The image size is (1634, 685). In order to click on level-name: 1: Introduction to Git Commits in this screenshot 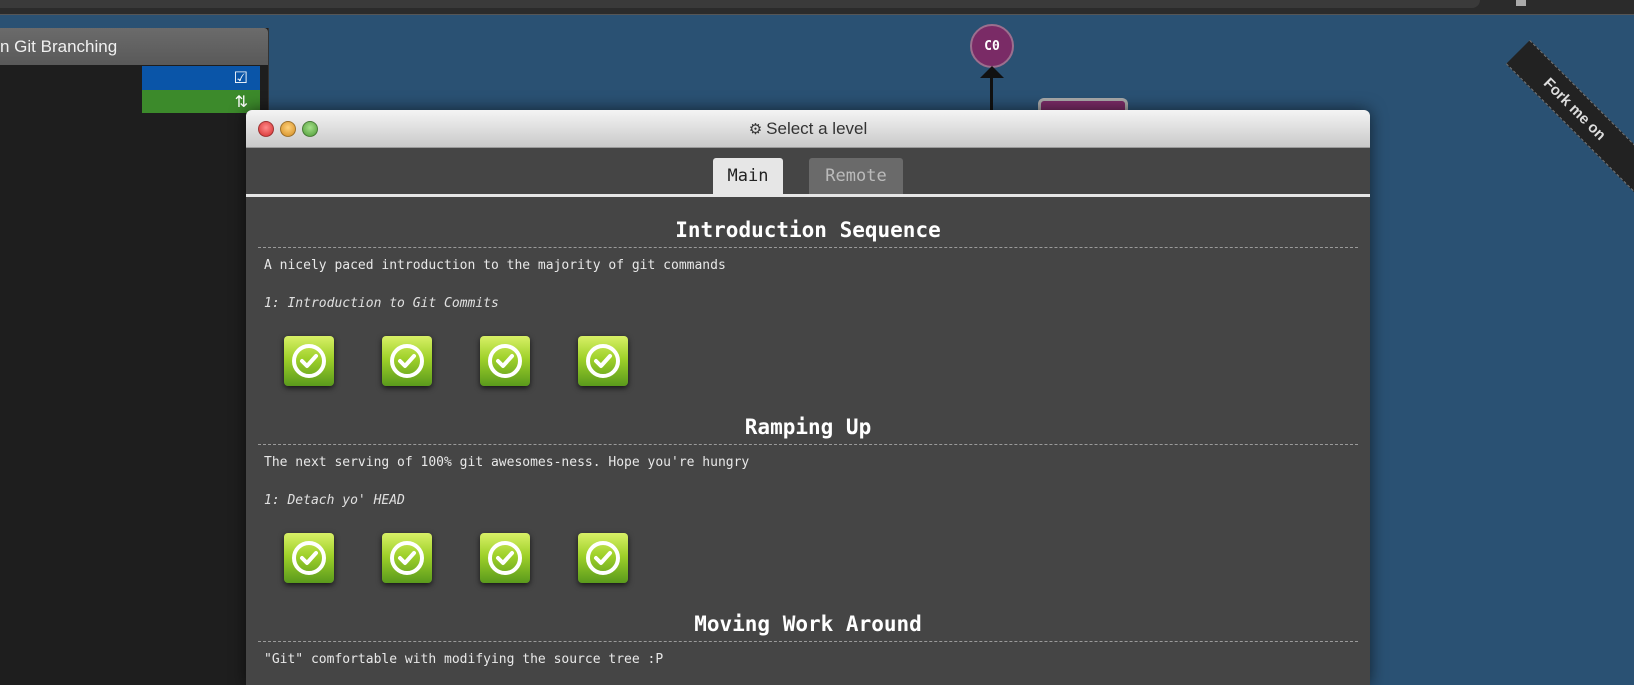, I will do `click(381, 303)`.